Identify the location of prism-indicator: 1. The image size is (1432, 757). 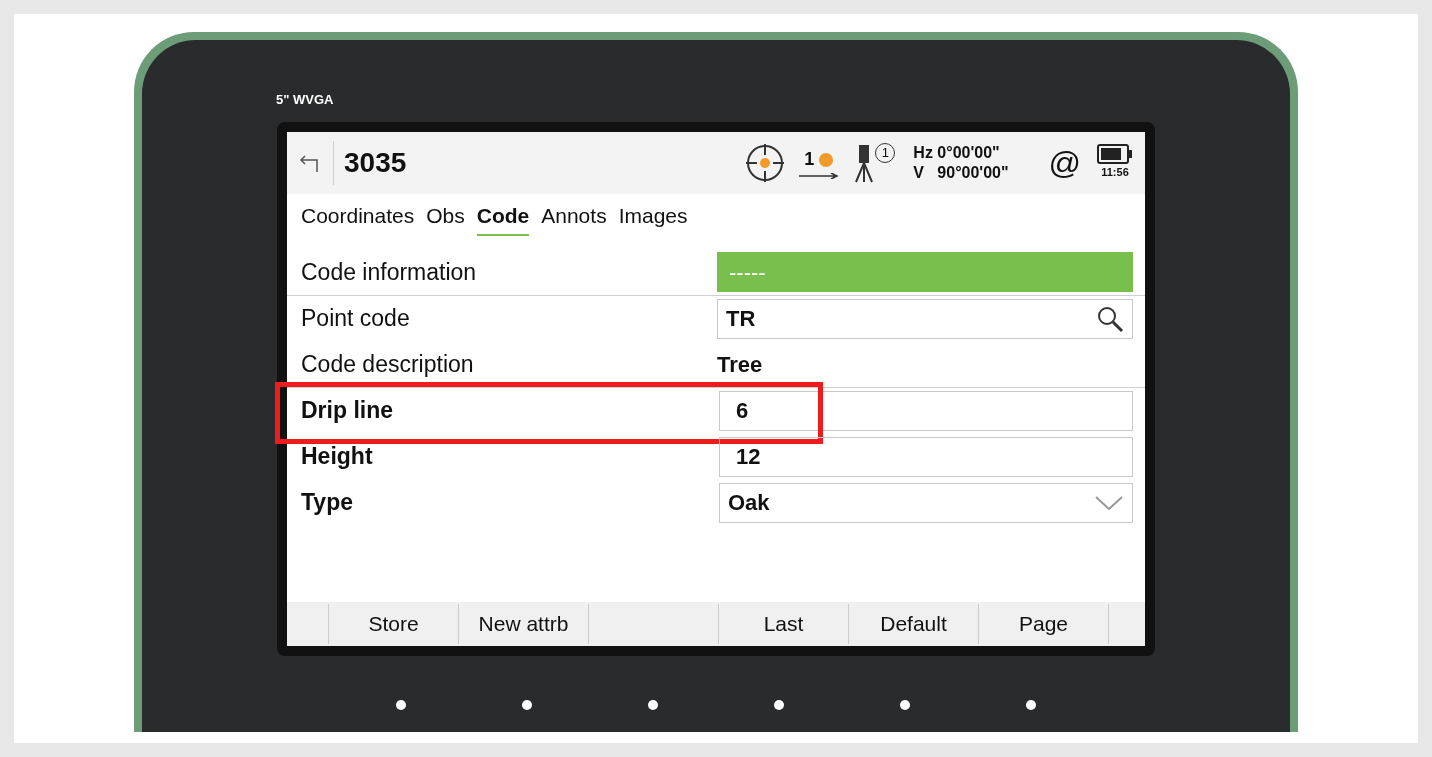
(819, 162).